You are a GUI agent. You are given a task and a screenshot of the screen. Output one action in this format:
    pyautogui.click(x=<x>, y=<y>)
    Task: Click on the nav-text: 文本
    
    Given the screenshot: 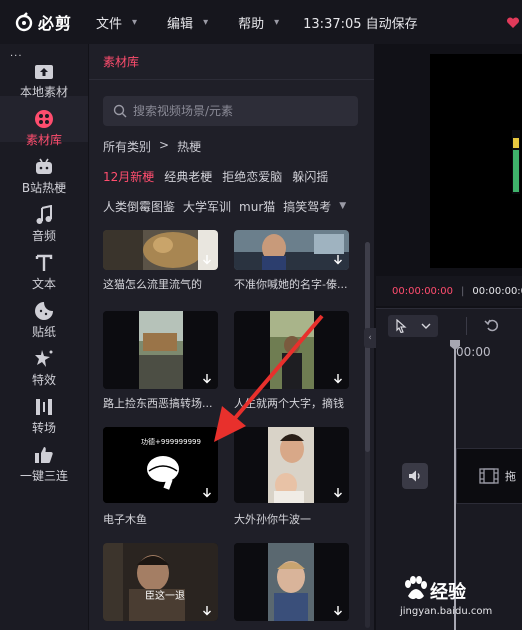 What is the action you would take?
    pyautogui.click(x=44, y=272)
    